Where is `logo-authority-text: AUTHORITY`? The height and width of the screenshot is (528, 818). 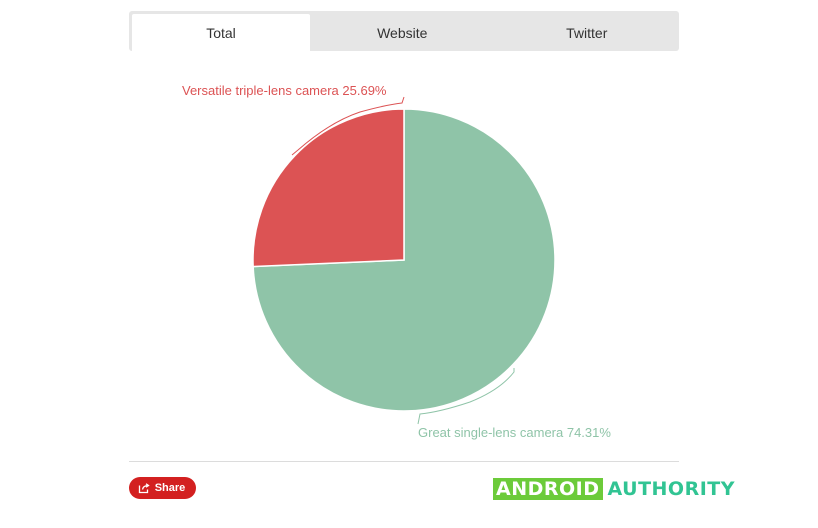
logo-authority-text: AUTHORITY is located at coordinates (671, 489).